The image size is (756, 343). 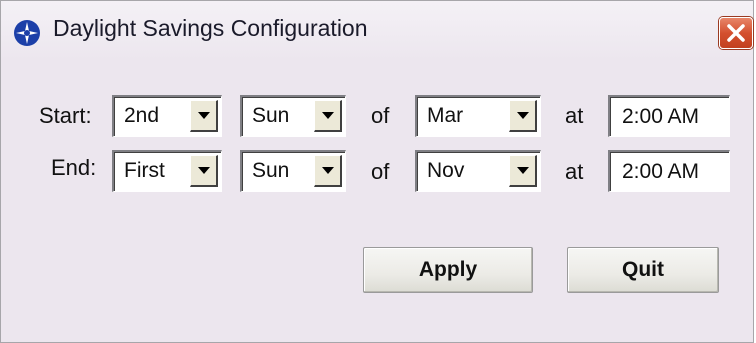 I want to click on app-logo-icon, so click(x=27, y=33).